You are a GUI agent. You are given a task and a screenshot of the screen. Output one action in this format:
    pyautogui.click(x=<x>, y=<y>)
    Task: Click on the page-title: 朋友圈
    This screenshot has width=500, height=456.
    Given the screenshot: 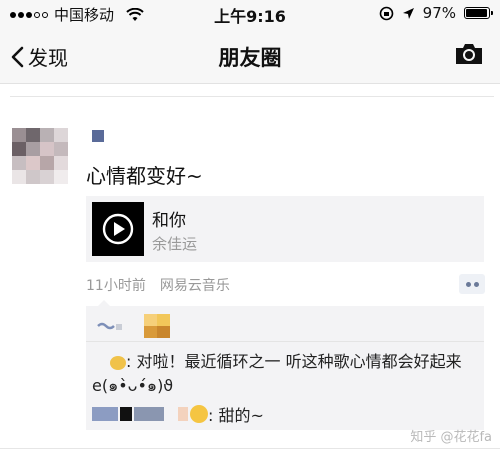 What is the action you would take?
    pyautogui.click(x=250, y=58)
    